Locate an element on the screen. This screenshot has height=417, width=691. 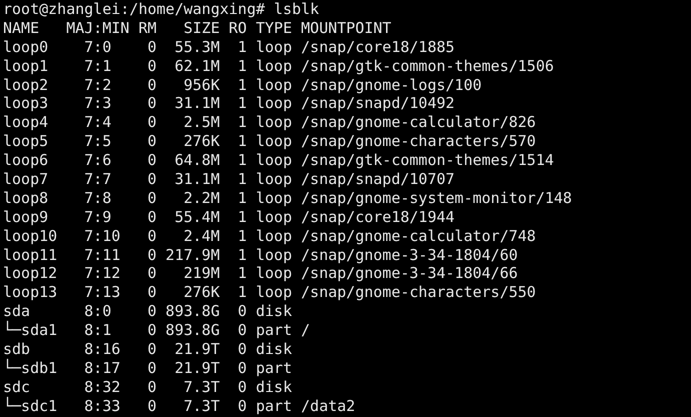
output-line: loop10 7:10 0 2.4M 1 loop /snap/gnome-calculator/748 is located at coordinates (269, 235).